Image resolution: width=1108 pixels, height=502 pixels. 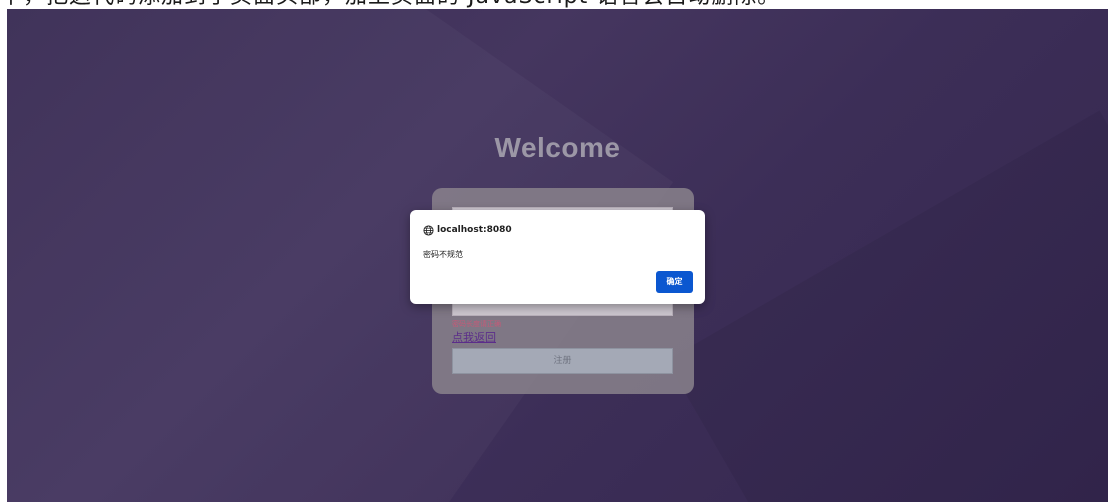 What do you see at coordinates (428, 230) in the screenshot?
I see `globe-icon` at bounding box center [428, 230].